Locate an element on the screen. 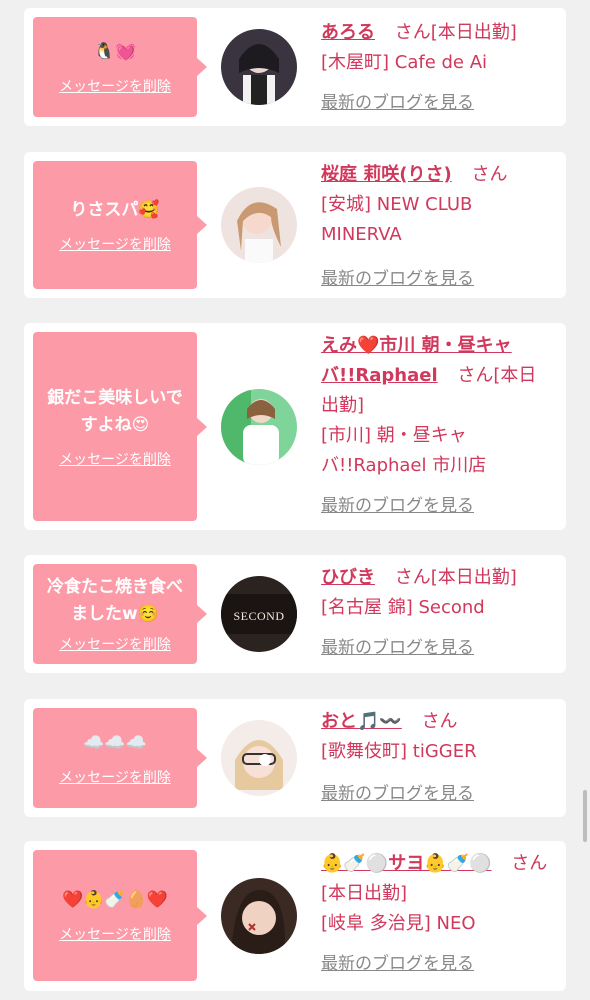 This screenshot has height=1000, width=590. shop-name: [市川] 朝・昼キャバ!!Raphael 市川店 is located at coordinates (404, 450).